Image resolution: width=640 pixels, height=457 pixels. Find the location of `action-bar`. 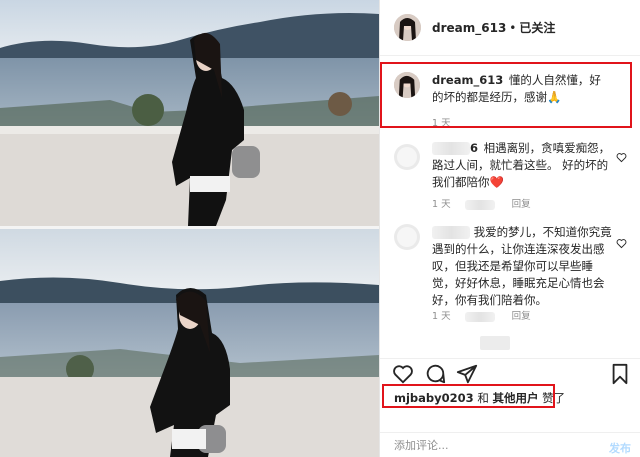

action-bar is located at coordinates (510, 372).